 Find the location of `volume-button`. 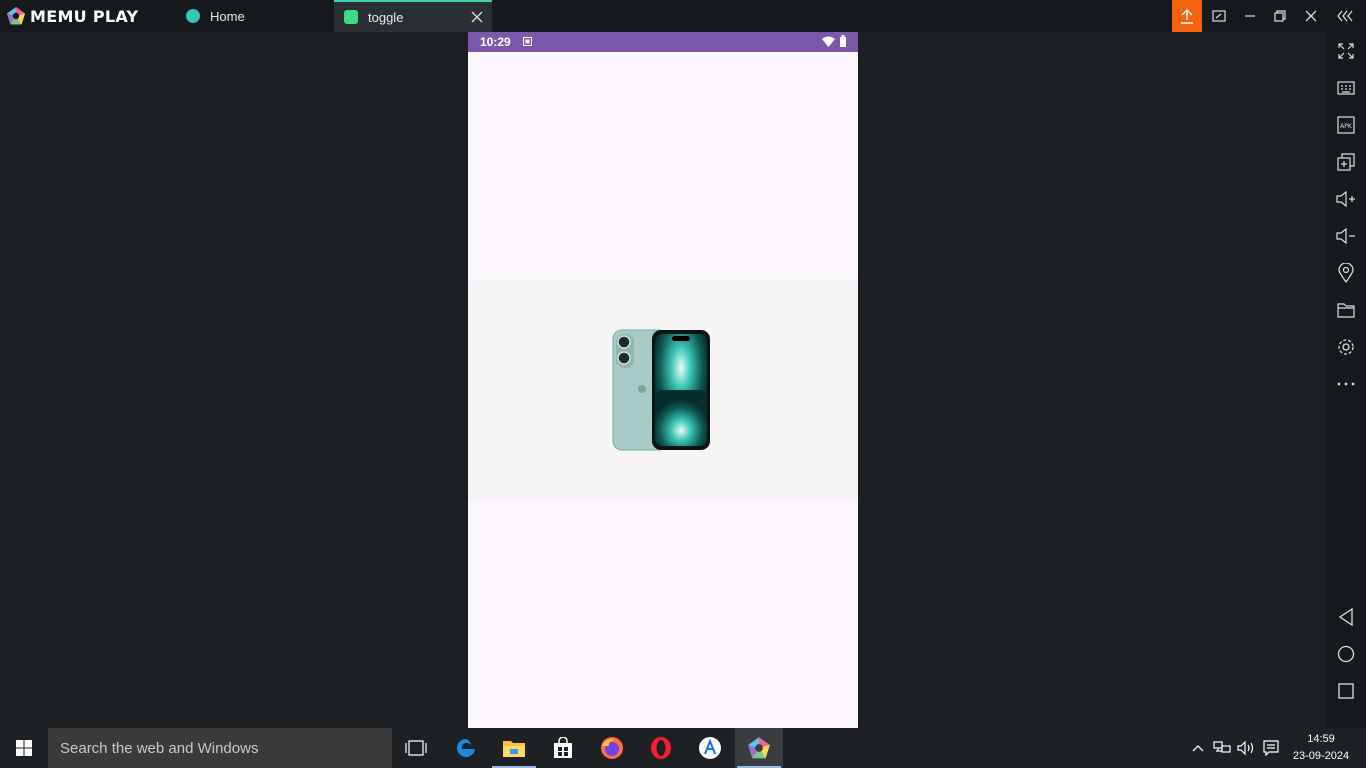

volume-button is located at coordinates (1246, 748).